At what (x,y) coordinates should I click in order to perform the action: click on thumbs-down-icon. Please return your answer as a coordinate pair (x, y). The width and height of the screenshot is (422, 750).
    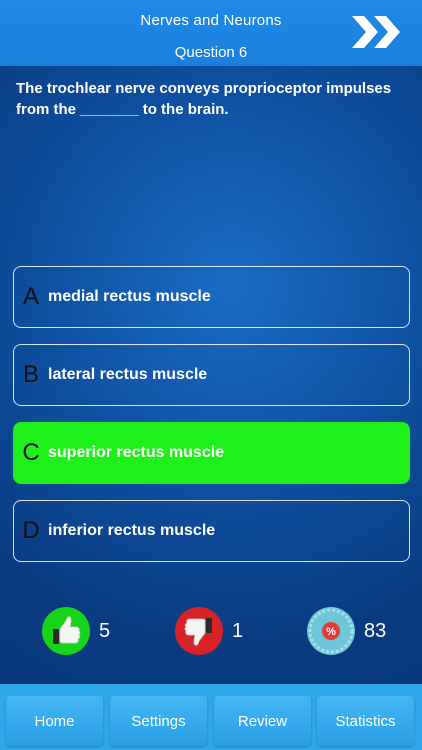
    Looking at the image, I should click on (199, 631).